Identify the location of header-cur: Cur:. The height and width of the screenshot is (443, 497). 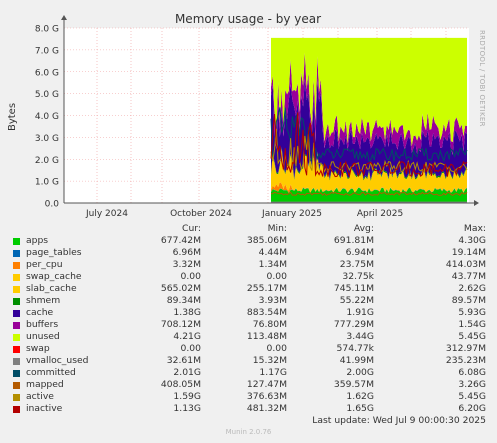
(191, 228).